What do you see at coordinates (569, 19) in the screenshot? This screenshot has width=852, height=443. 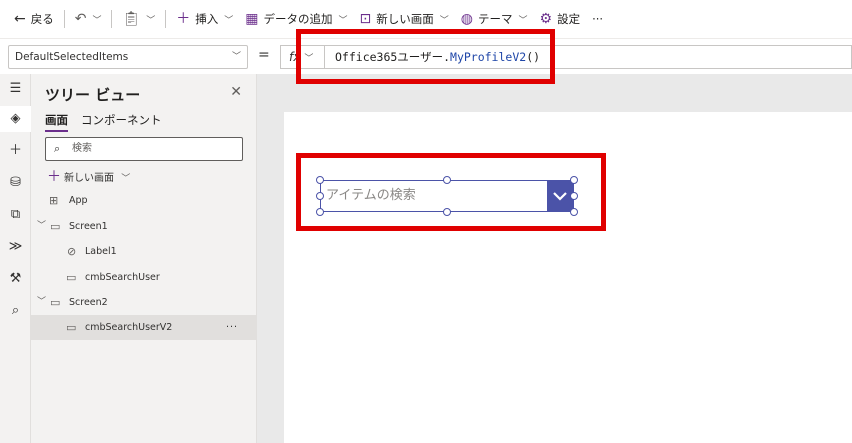 I see `settings-label: 設定` at bounding box center [569, 19].